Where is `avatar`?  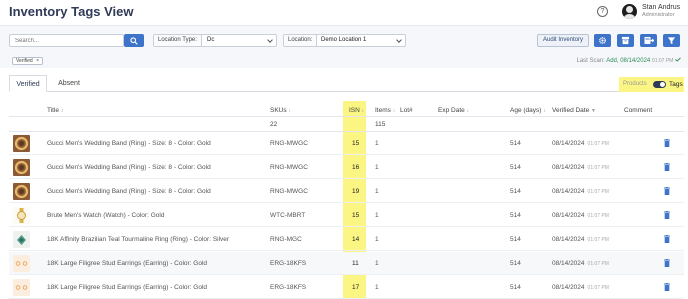
avatar is located at coordinates (629, 11).